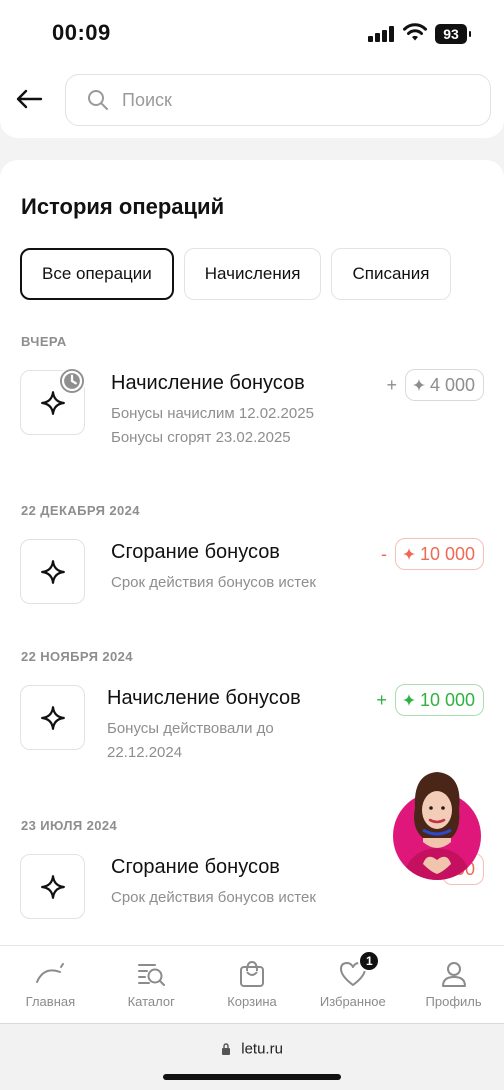  What do you see at coordinates (251, 973) in the screenshot?
I see `bag-icon` at bounding box center [251, 973].